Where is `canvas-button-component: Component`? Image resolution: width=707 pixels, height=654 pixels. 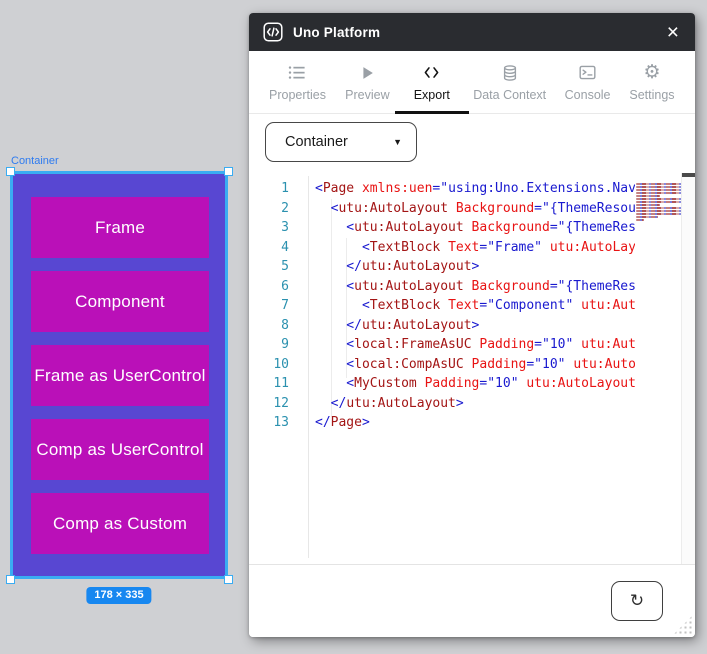 canvas-button-component: Component is located at coordinates (120, 301).